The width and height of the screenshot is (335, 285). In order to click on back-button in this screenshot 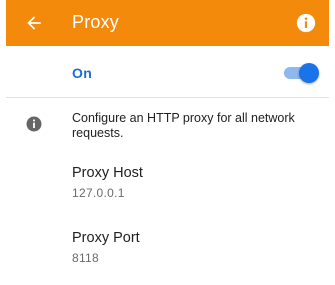, I will do `click(34, 23)`.